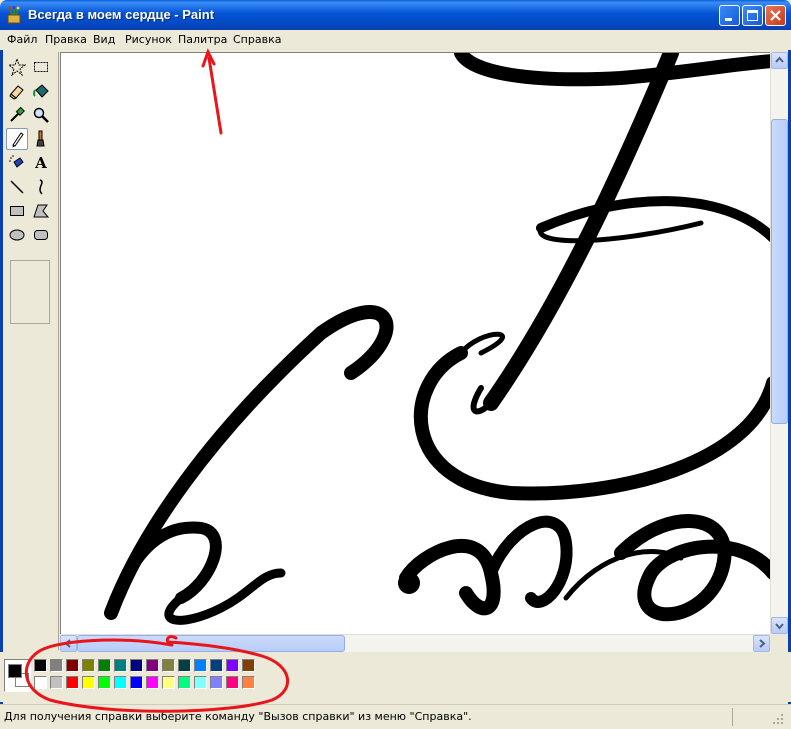  I want to click on close-icon, so click(775, 15).